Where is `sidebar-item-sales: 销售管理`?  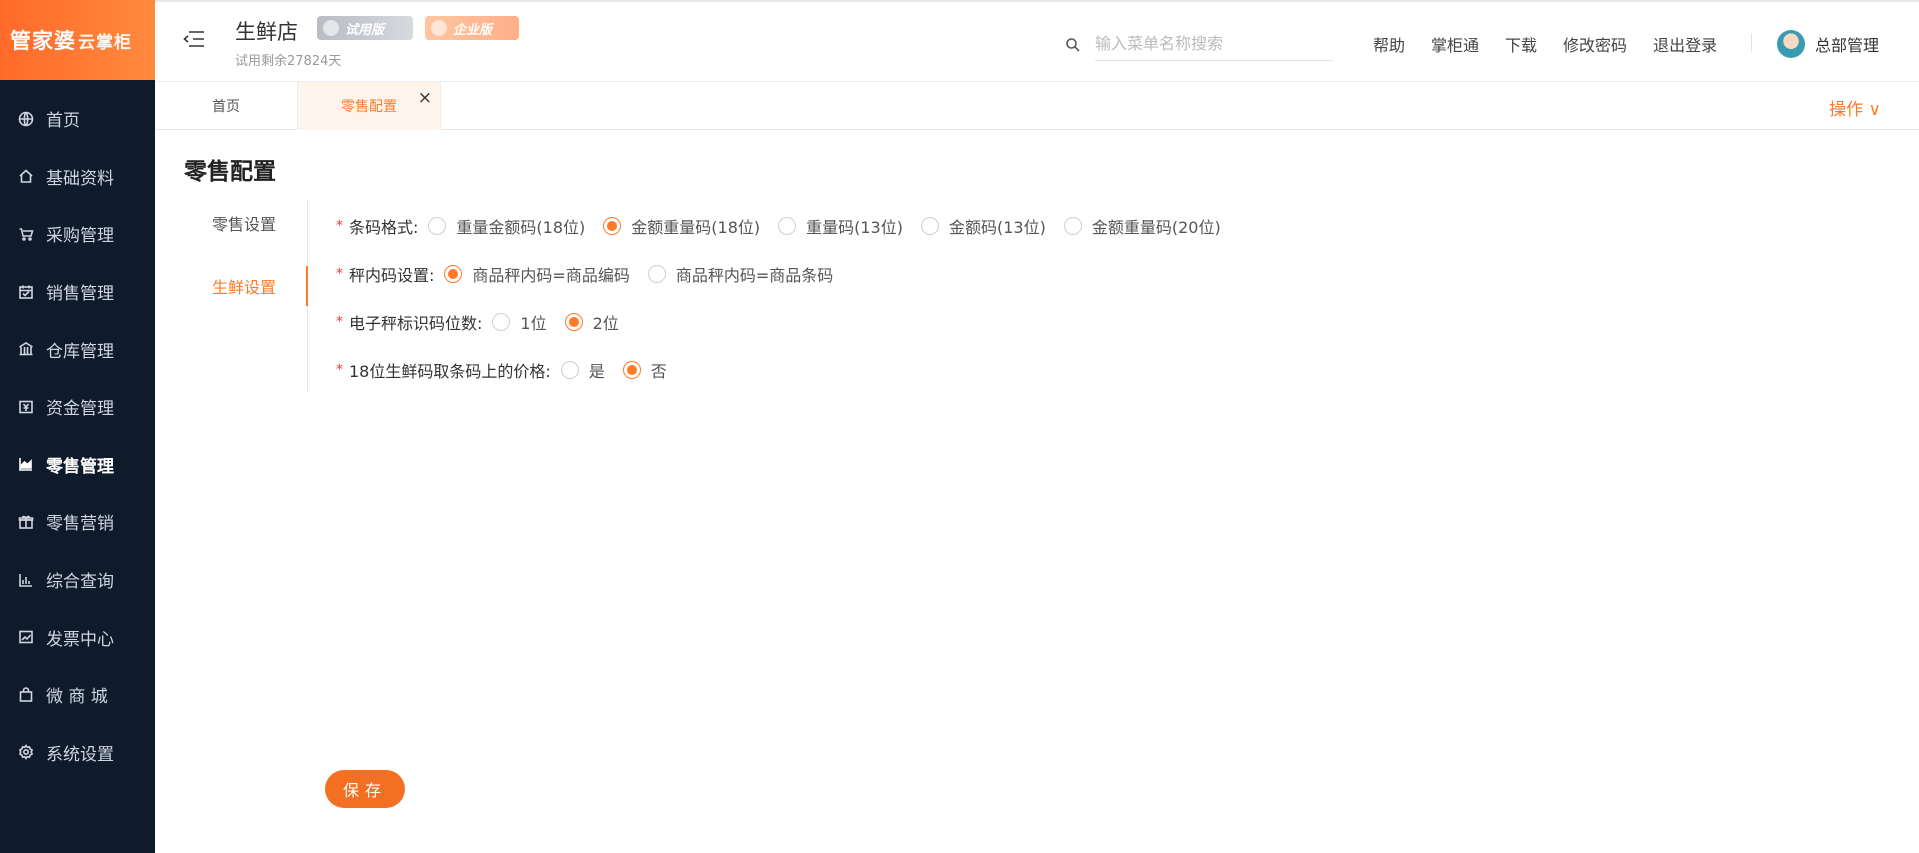 sidebar-item-sales: 销售管理 is located at coordinates (77, 292).